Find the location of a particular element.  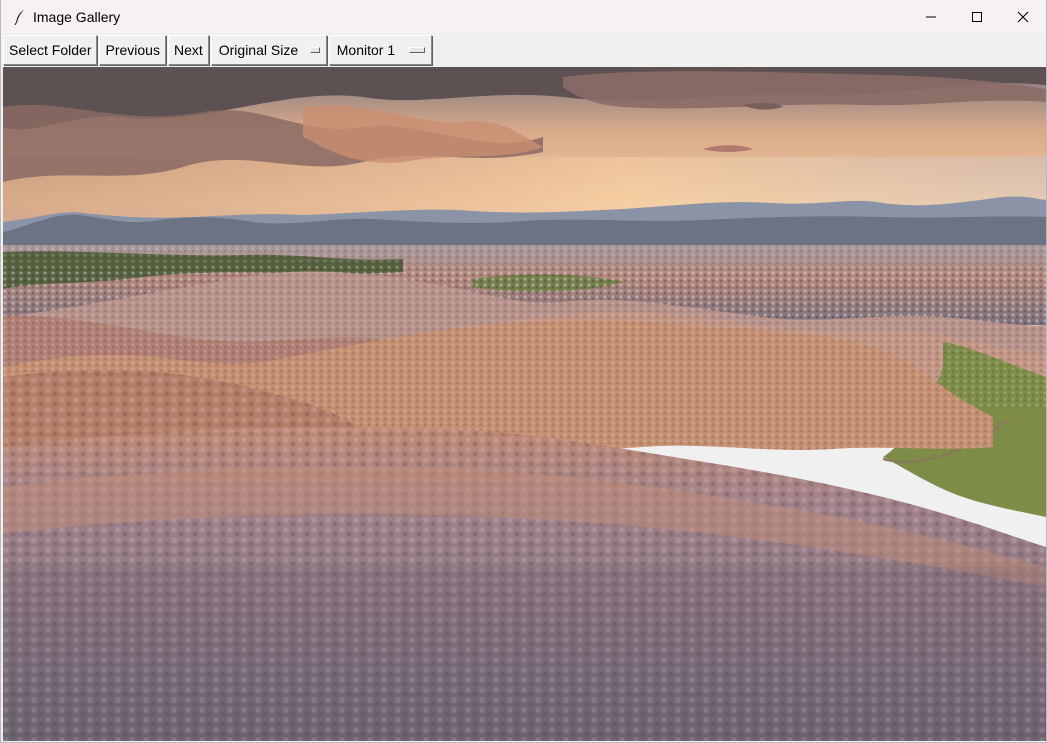

size-option-menu: Original Size is located at coordinates (268, 50).